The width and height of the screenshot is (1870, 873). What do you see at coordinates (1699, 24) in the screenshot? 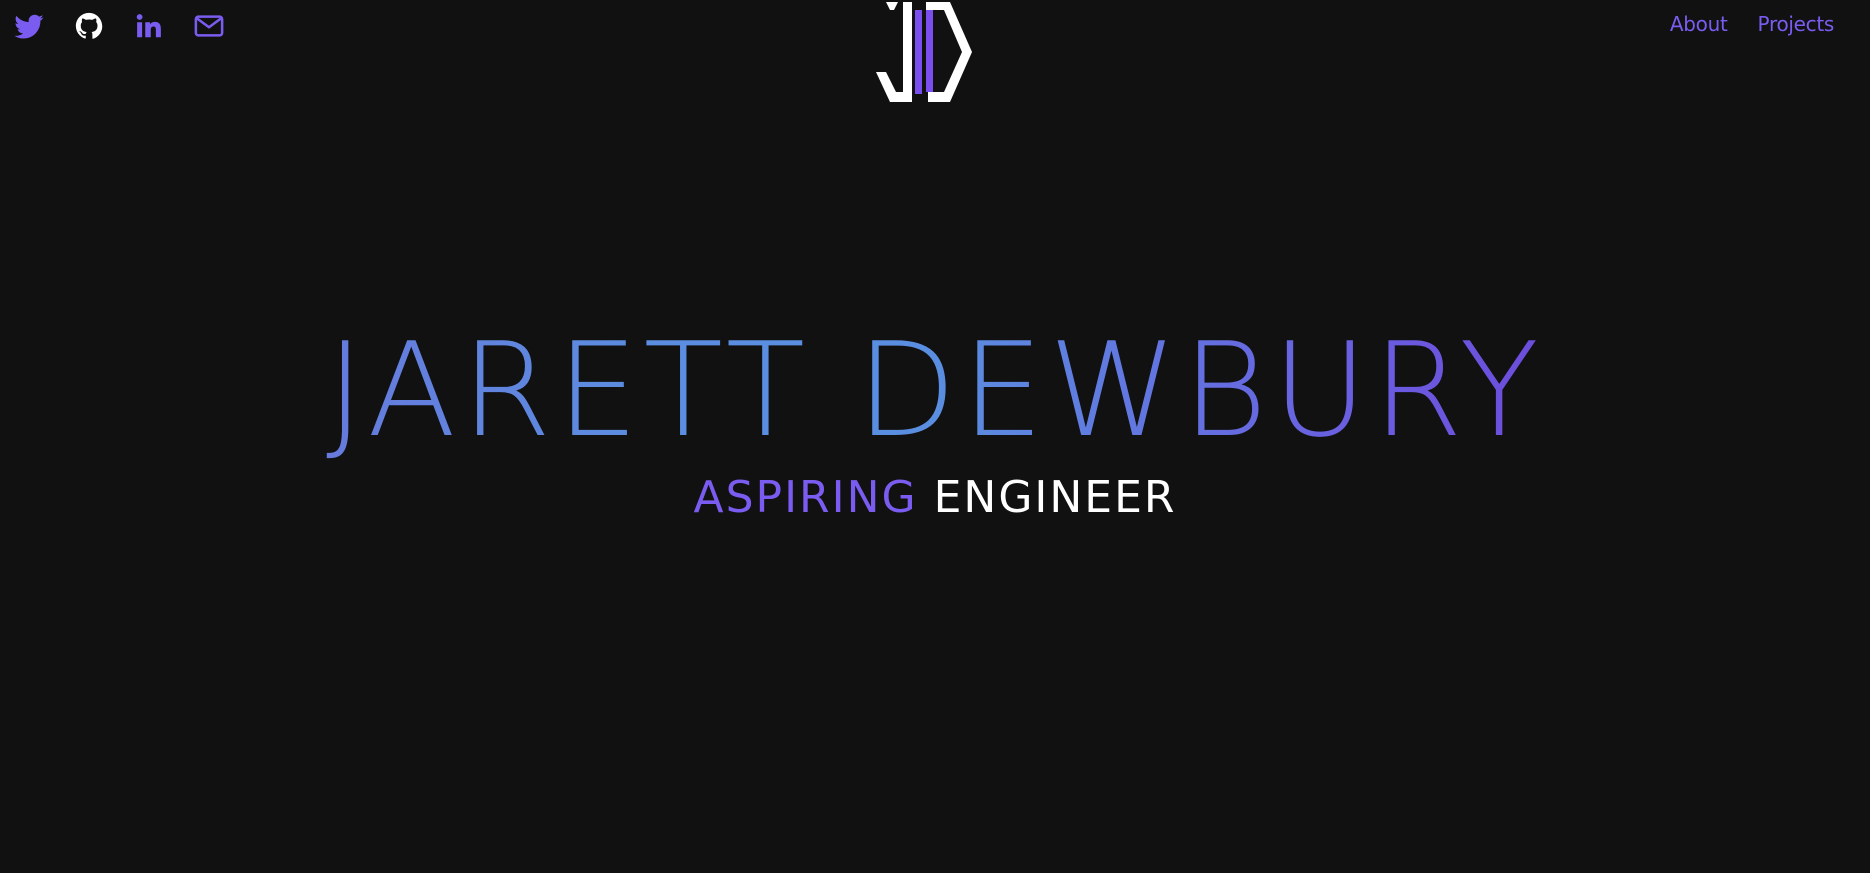
I see `nav-about-link: About` at bounding box center [1699, 24].